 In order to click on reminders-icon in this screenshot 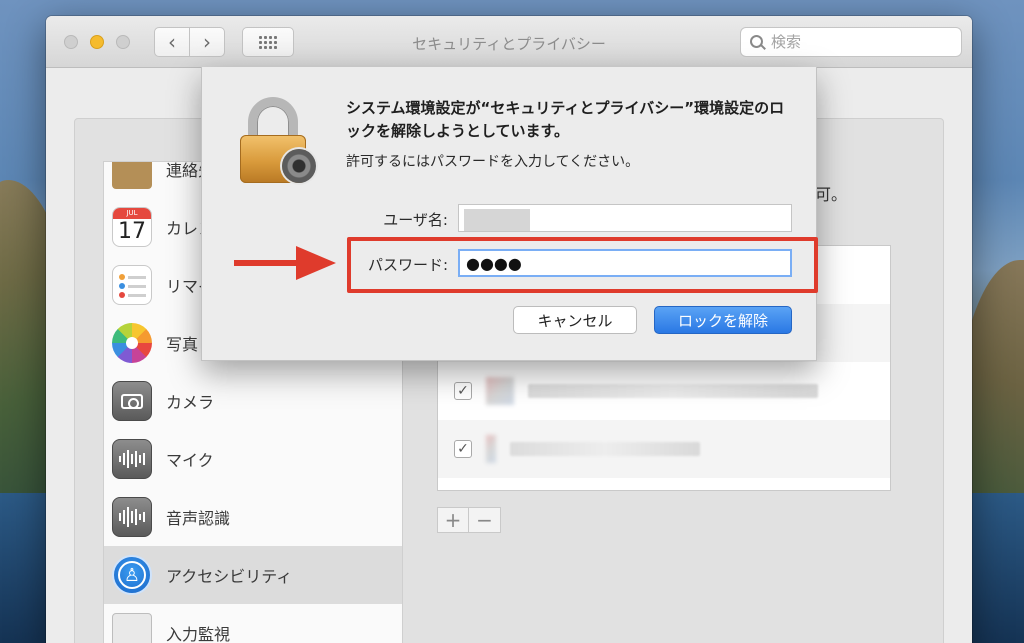, I will do `click(132, 285)`.